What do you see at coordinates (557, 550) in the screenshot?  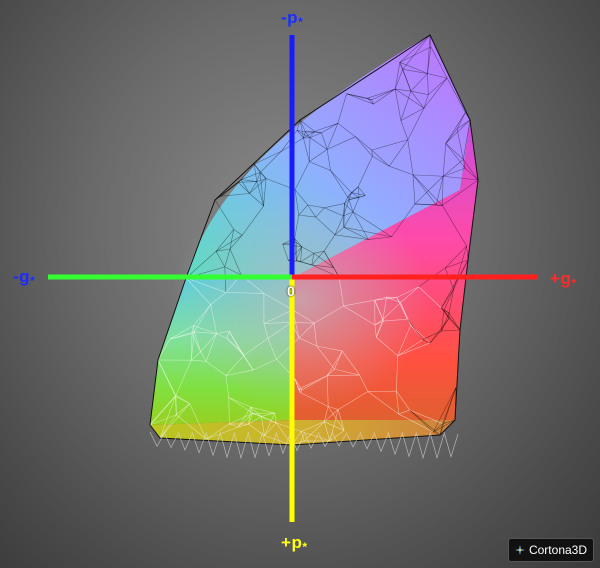 I see `brand-name: Cortona3D` at bounding box center [557, 550].